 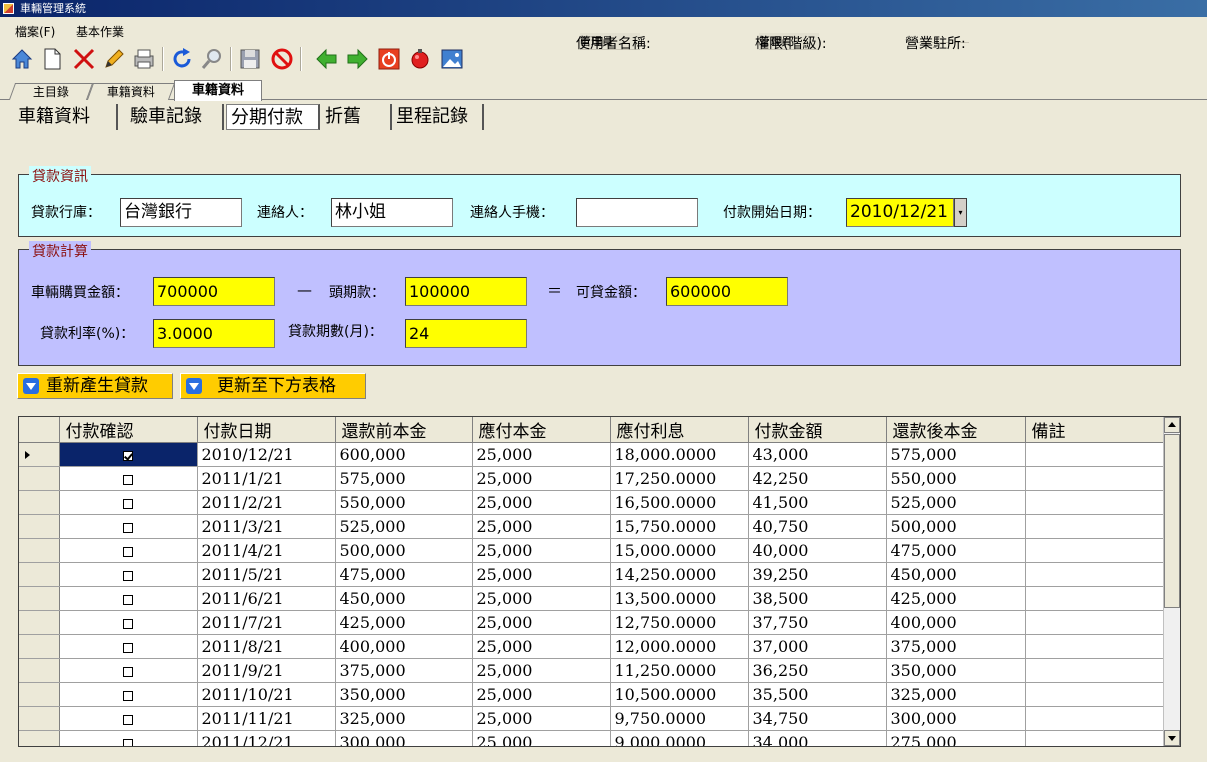 What do you see at coordinates (900, 212) in the screenshot?
I see `start-date-field: 2010/12/21` at bounding box center [900, 212].